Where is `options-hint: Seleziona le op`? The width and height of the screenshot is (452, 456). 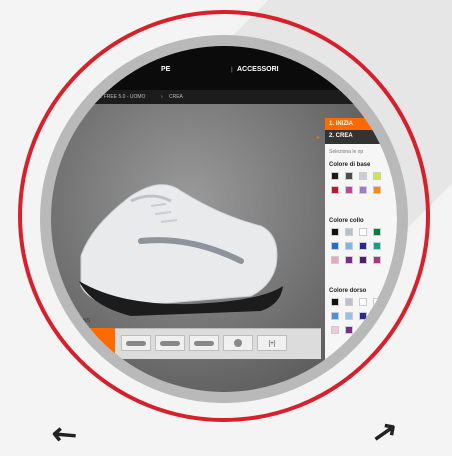 options-hint: Seleziona le op is located at coordinates (346, 152).